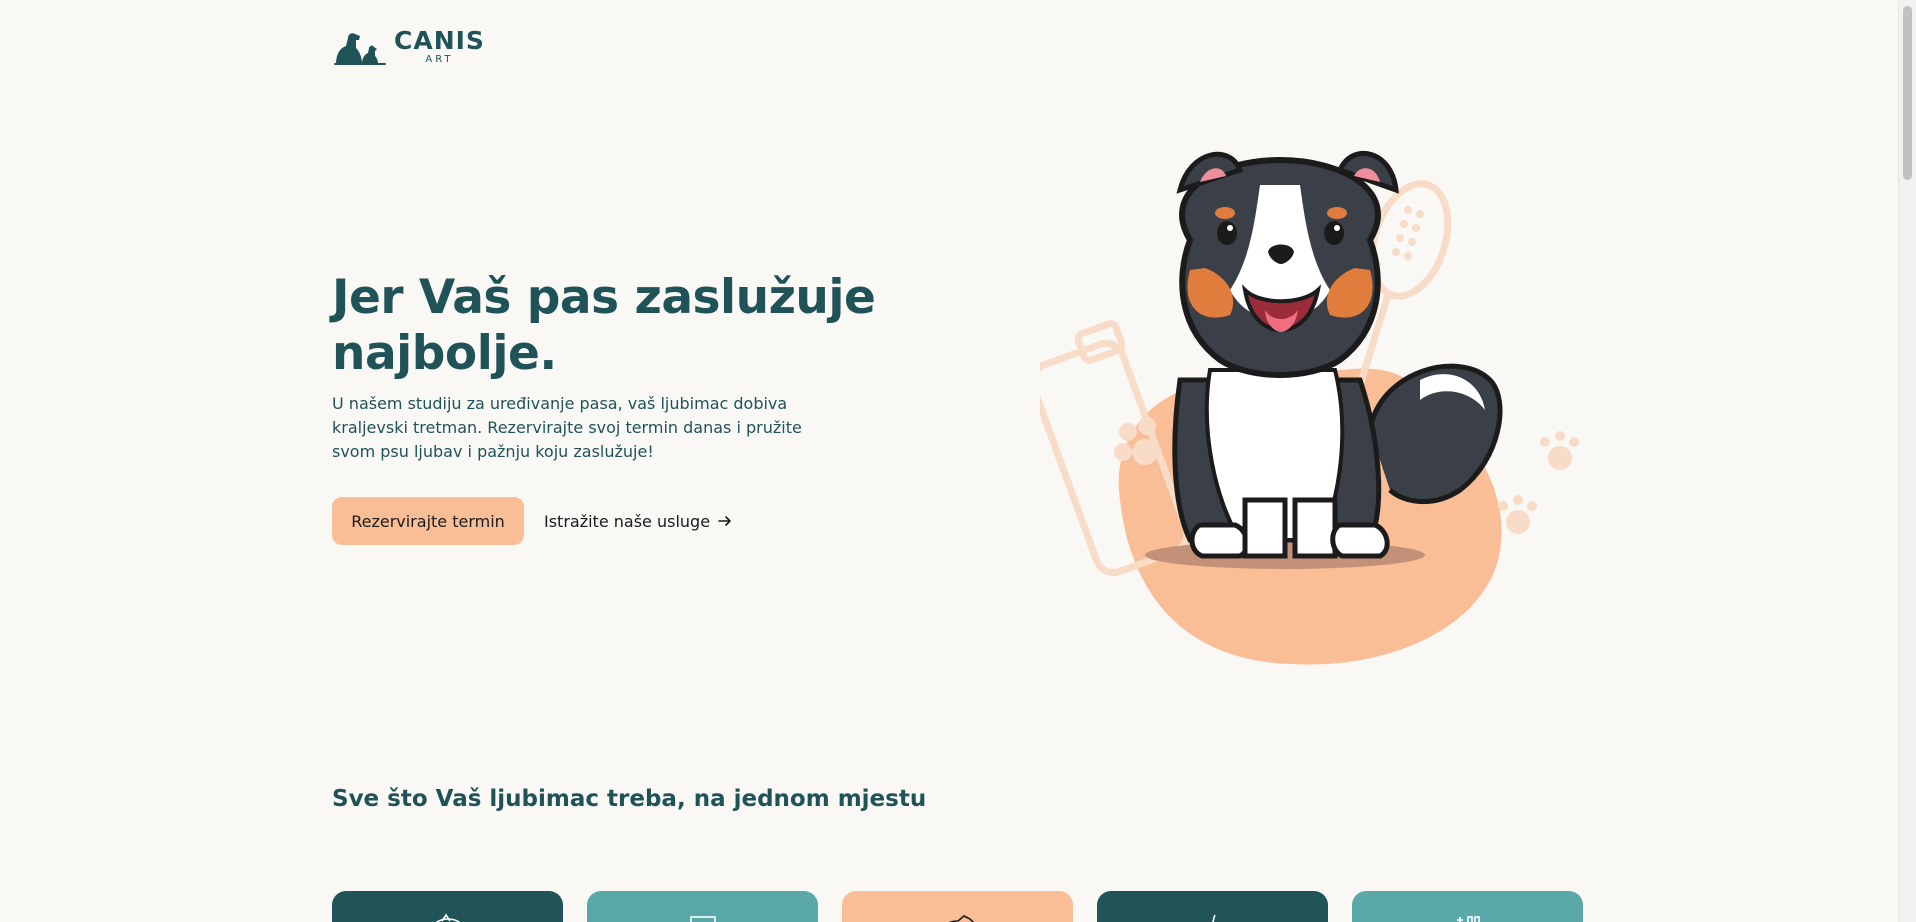  I want to click on hero-title: Jer Vaš pas zaslužuje najbolje., so click(604, 325).